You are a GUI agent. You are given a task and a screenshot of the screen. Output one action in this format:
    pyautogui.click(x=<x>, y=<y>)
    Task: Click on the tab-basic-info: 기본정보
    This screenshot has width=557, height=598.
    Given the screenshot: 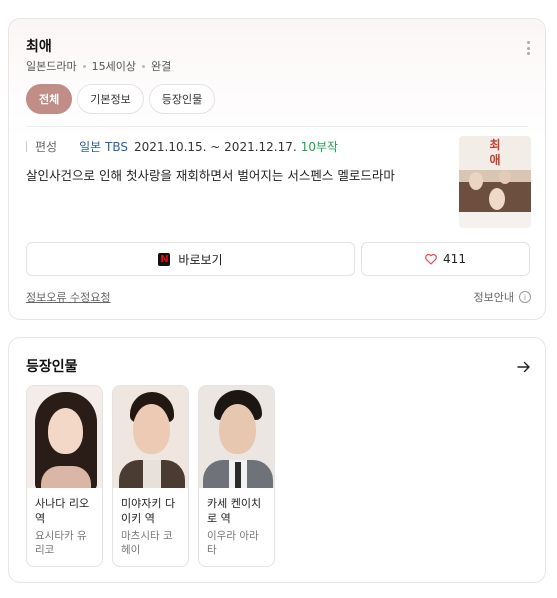 What is the action you would take?
    pyautogui.click(x=110, y=99)
    